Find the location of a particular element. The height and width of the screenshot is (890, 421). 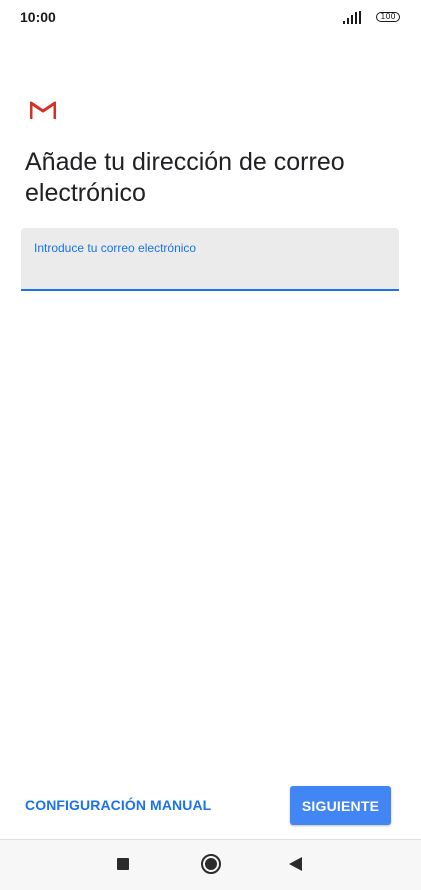

recents-icon is located at coordinates (123, 864).